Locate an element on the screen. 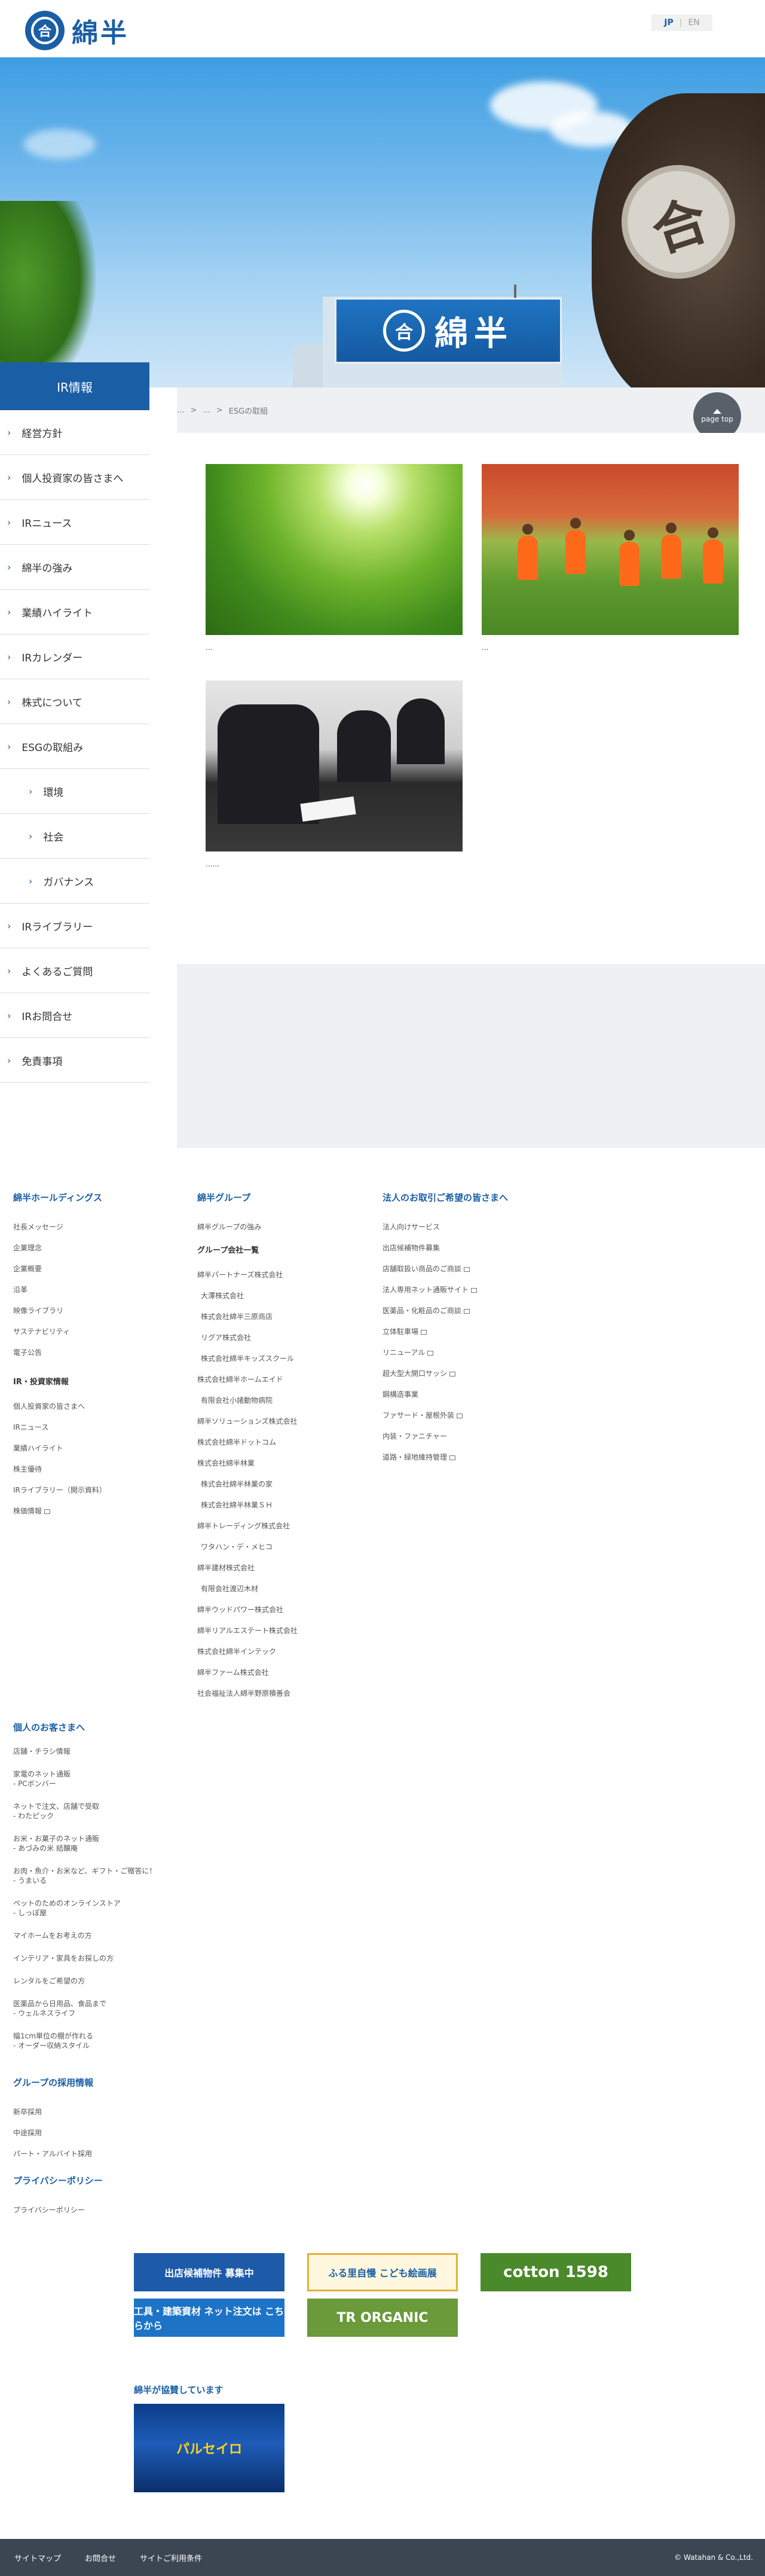  footer-link: プライバシーポリシー is located at coordinates (96, 2210).